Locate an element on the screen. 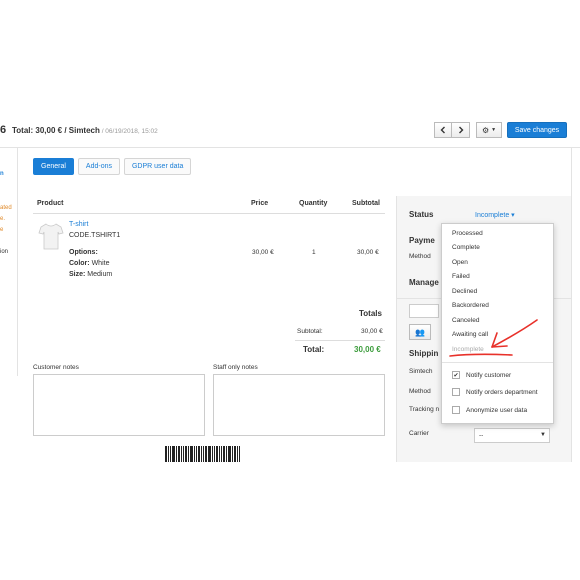  chevron-right-icon is located at coordinates (460, 130).